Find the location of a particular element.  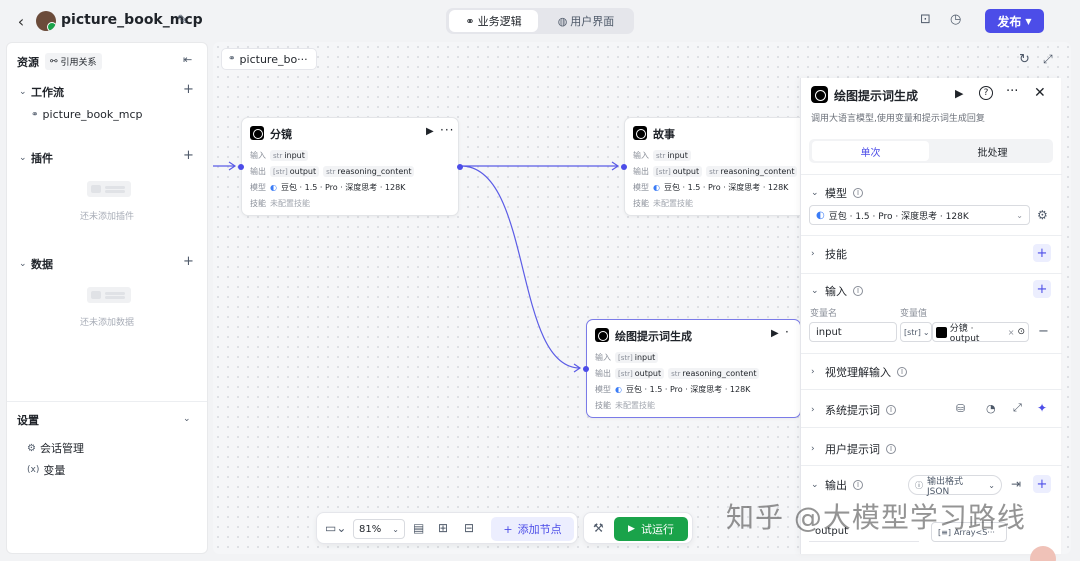

add-output-button: + is located at coordinates (1042, 484).